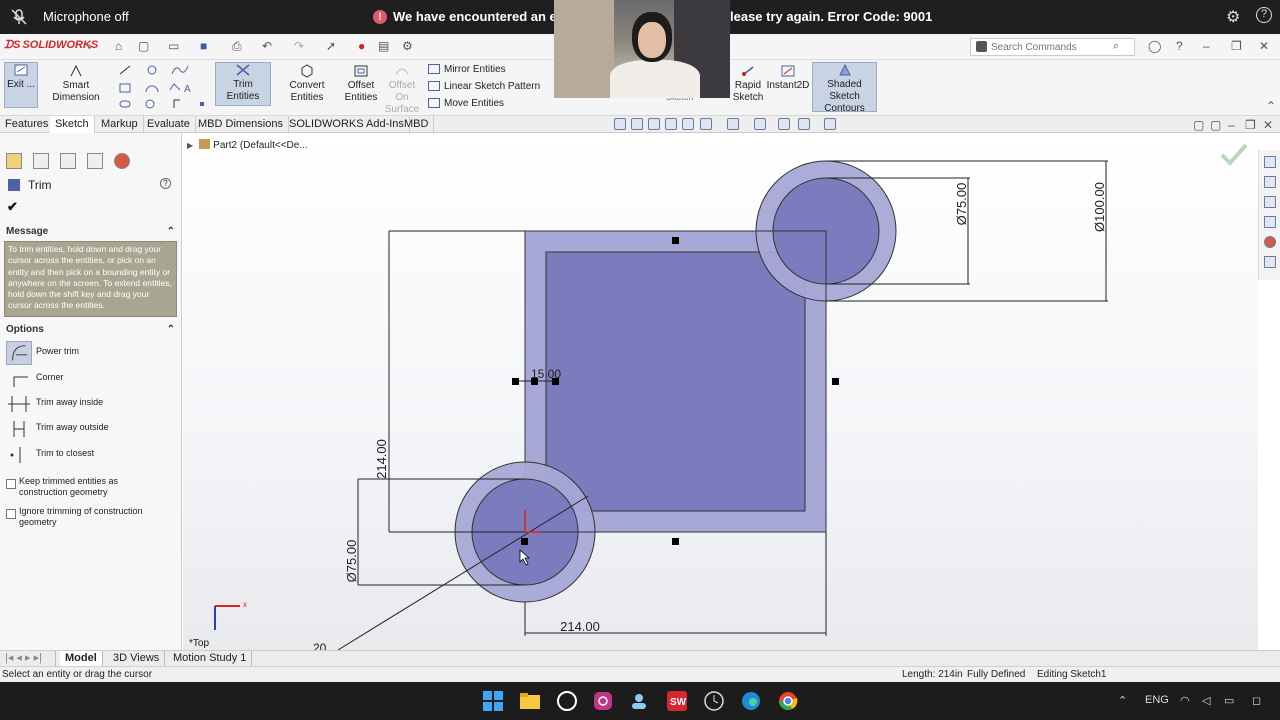 The height and width of the screenshot is (720, 1280). What do you see at coordinates (706, 124) in the screenshot?
I see `view-orientation-icon` at bounding box center [706, 124].